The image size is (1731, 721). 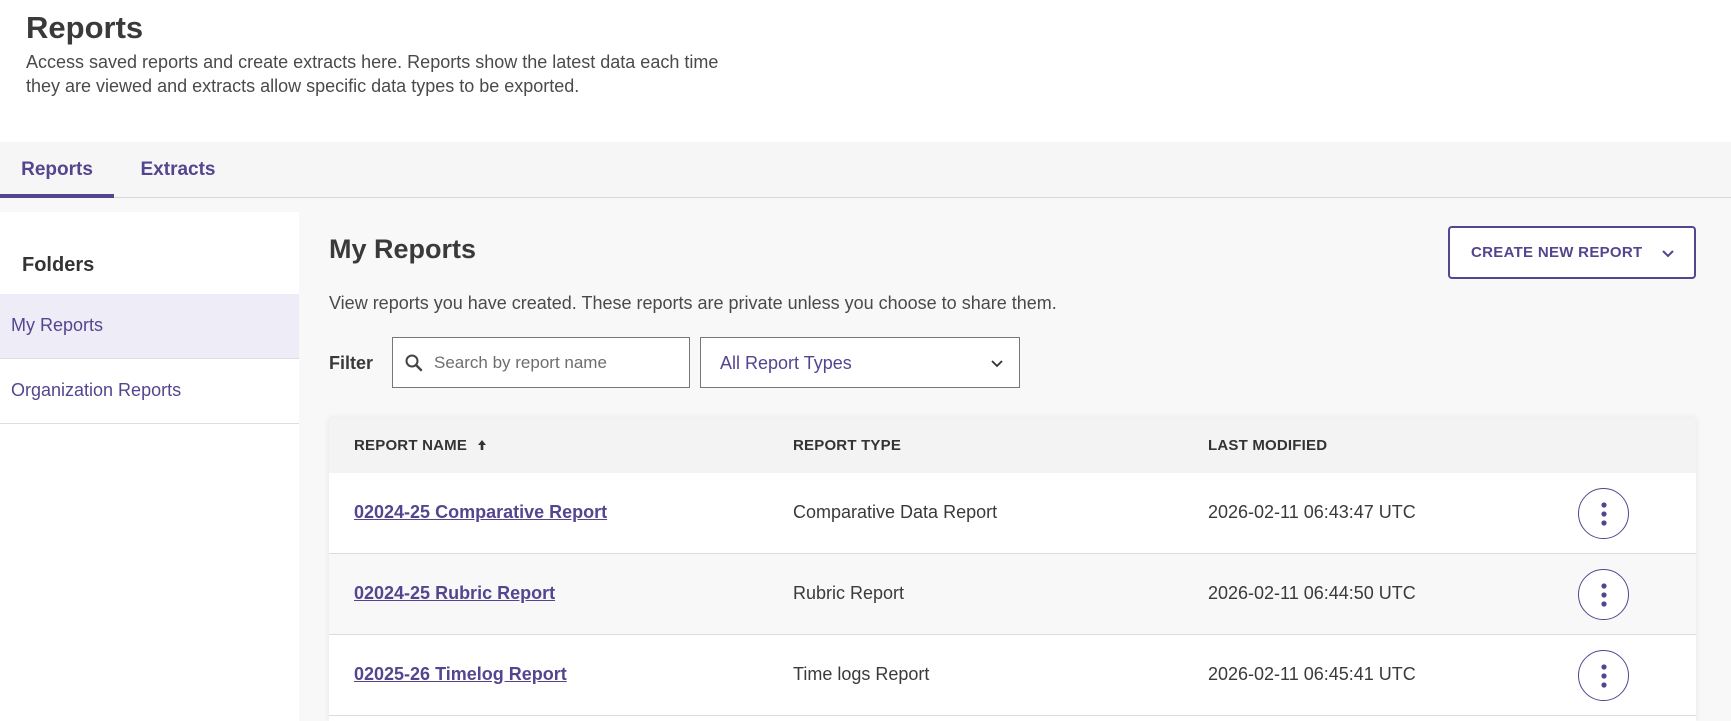 What do you see at coordinates (149, 466) in the screenshot?
I see `folders-sidebar: Folders My Reports Organization Reports` at bounding box center [149, 466].